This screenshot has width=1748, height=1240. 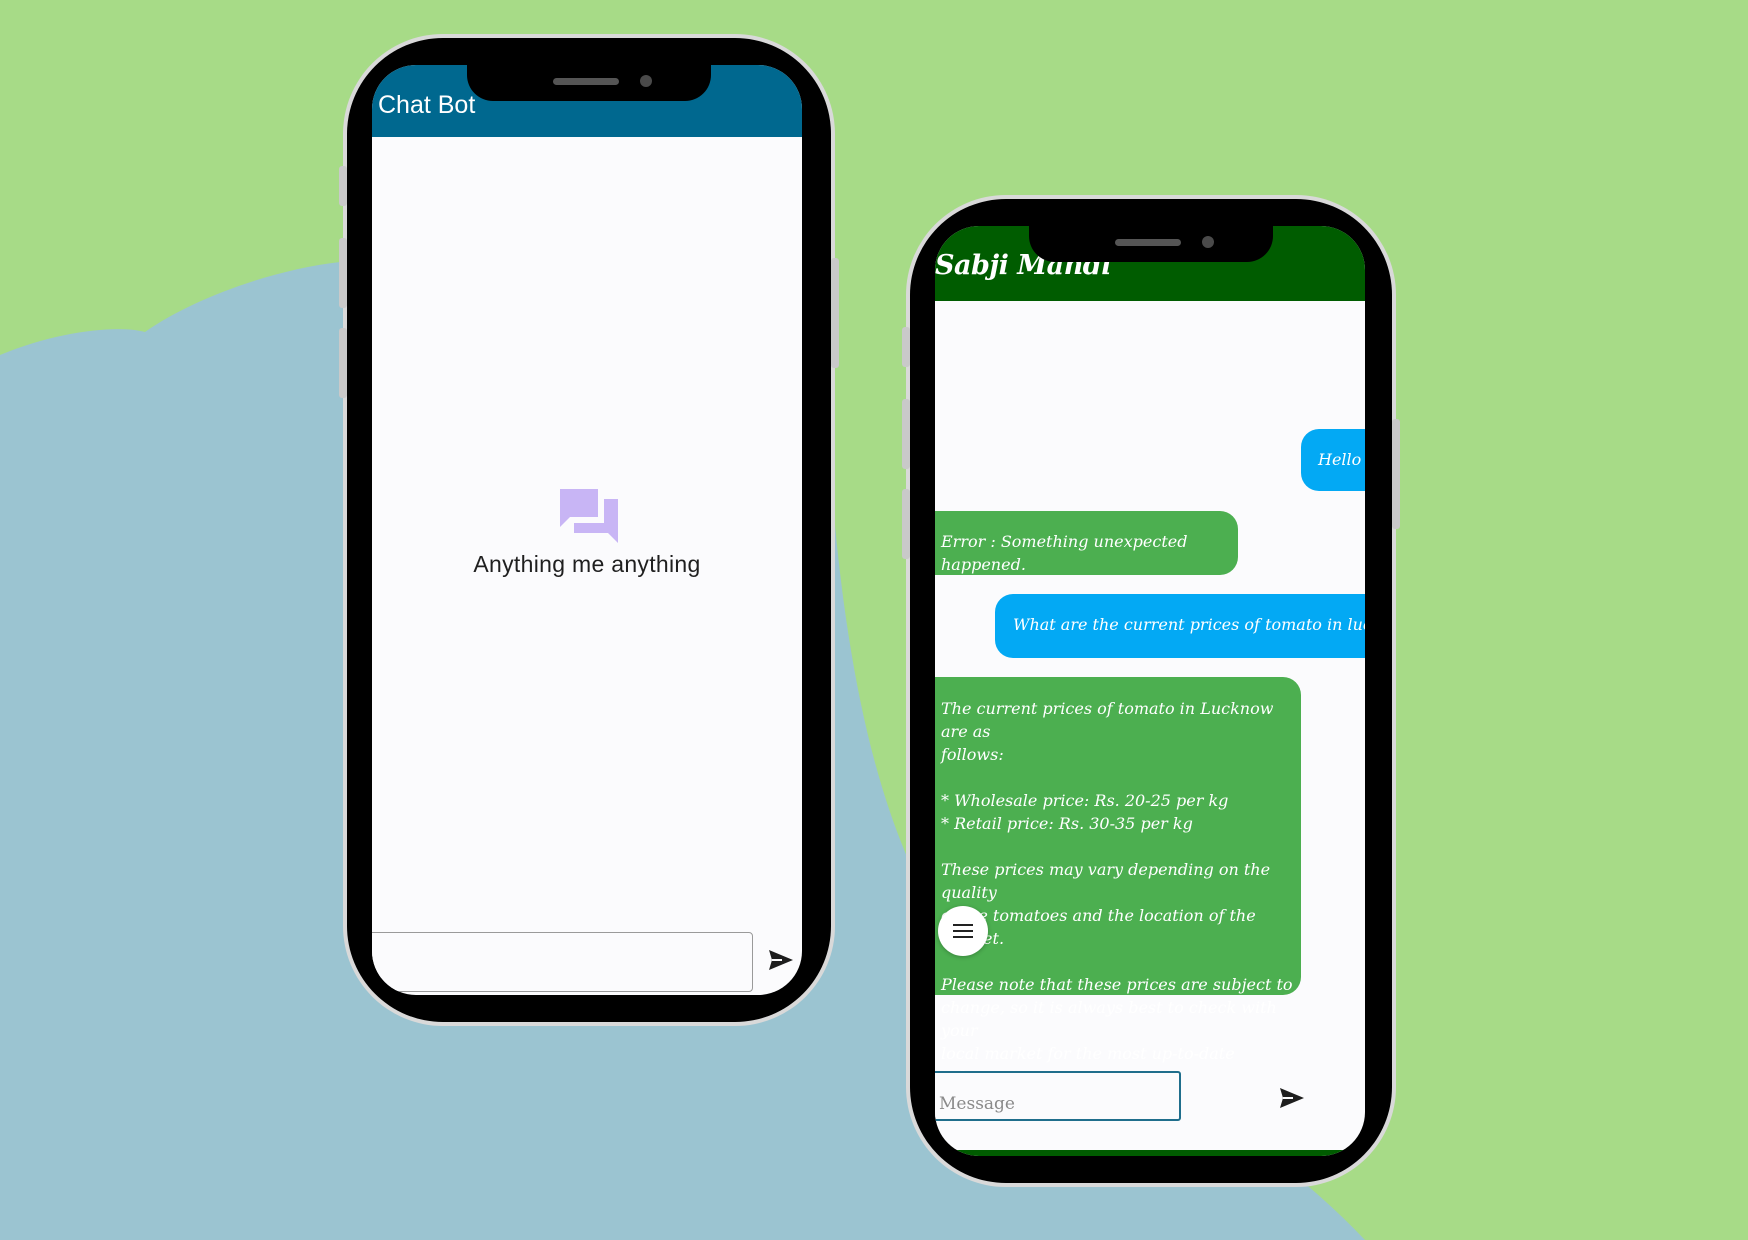 I want to click on empty-state-text: Anything me anything, so click(x=587, y=564).